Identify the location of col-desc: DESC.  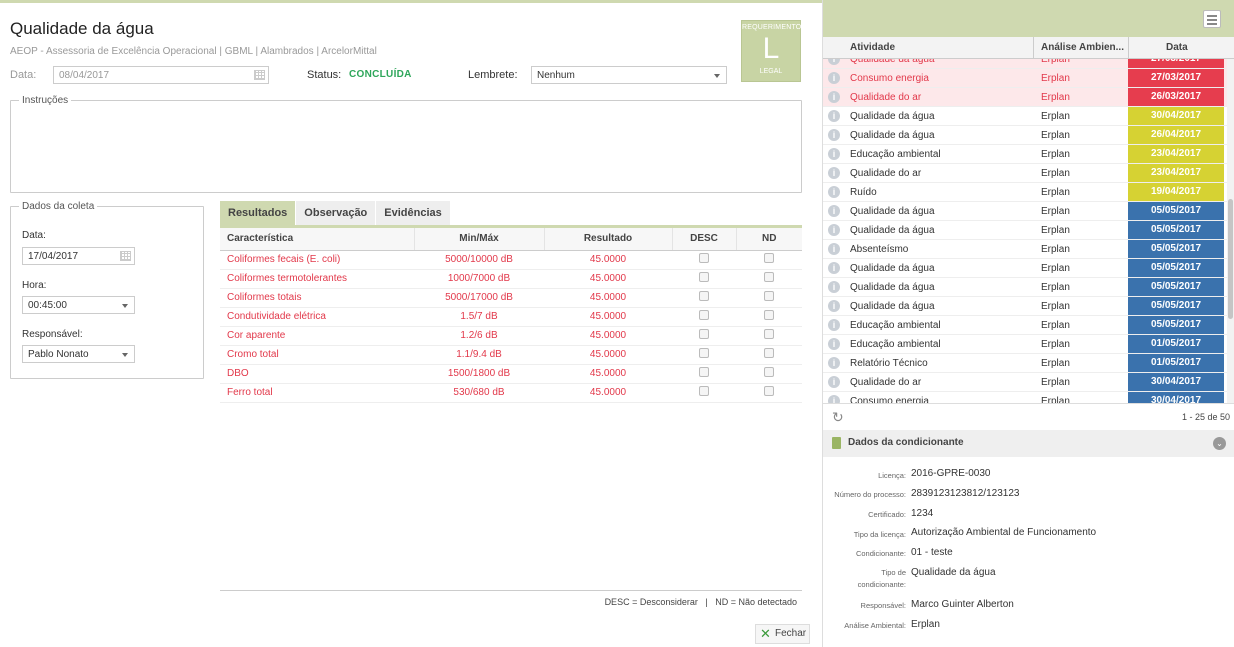
(704, 239).